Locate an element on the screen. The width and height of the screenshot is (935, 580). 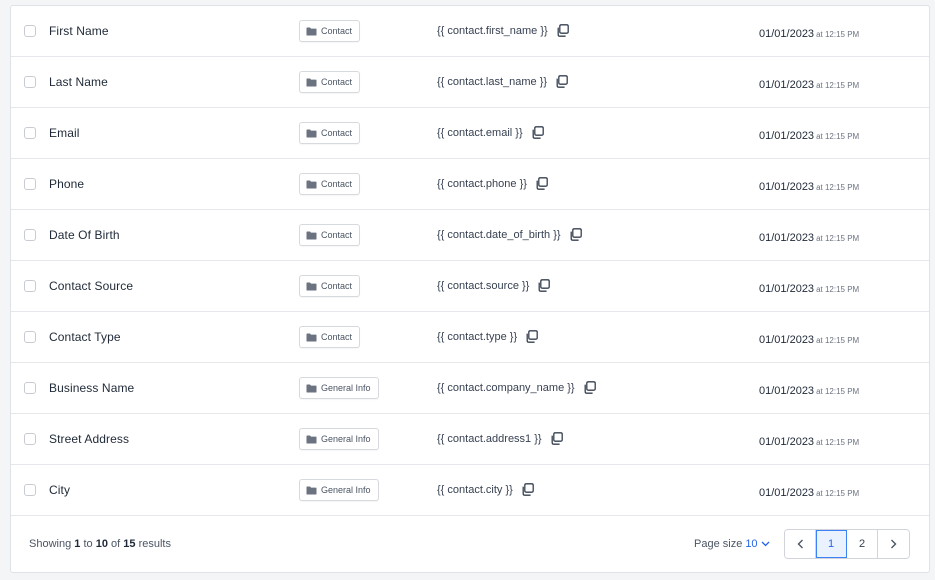
page-button-1: 1 is located at coordinates (831, 544).